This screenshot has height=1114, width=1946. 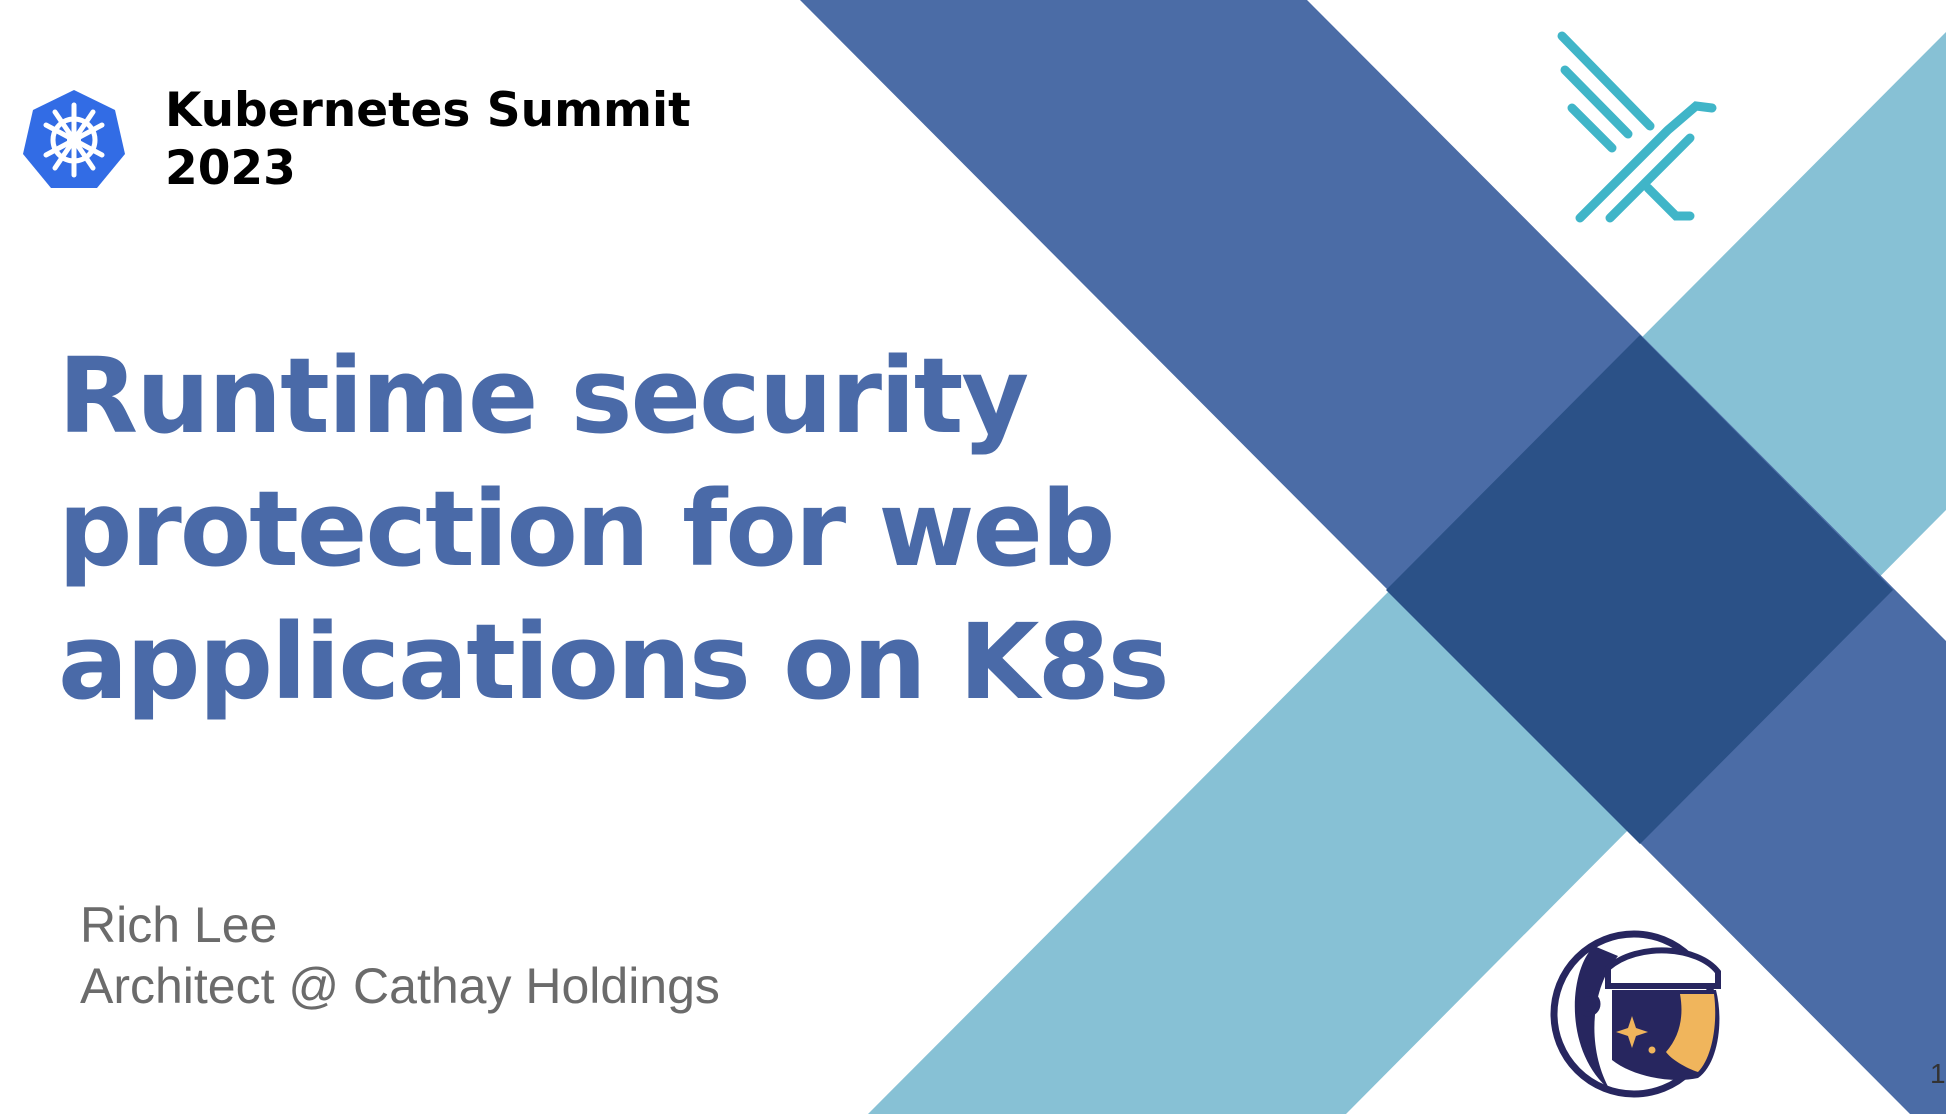 What do you see at coordinates (400, 956) in the screenshot?
I see `presenter-info: Rich Lee Architect @ Cathay Holdings` at bounding box center [400, 956].